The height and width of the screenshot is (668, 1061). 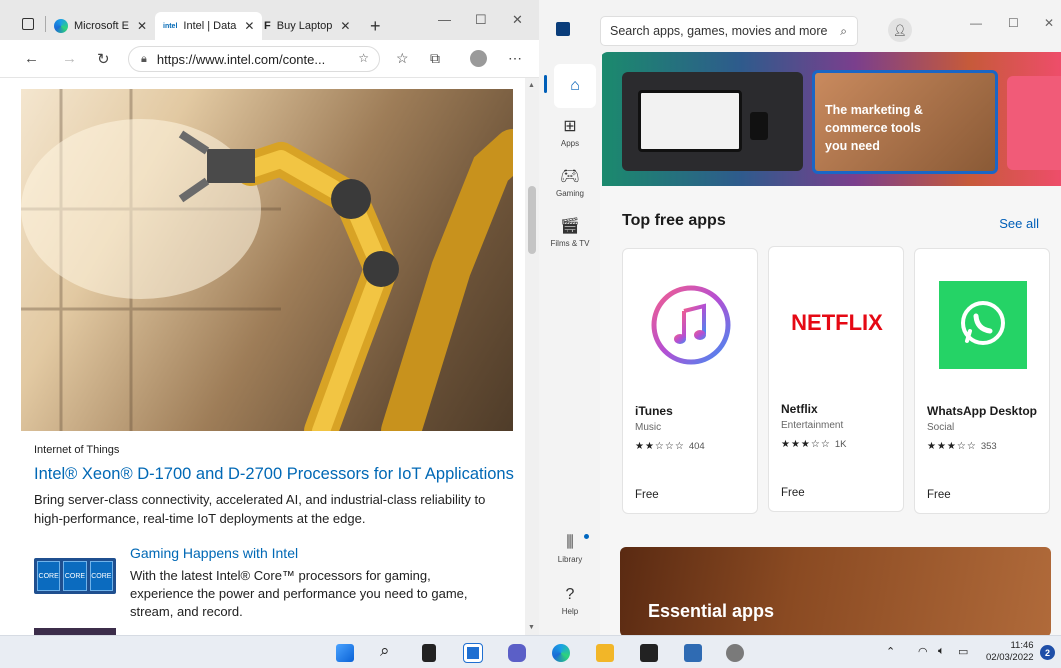 I want to click on rating-count: 1K, so click(x=840, y=444).